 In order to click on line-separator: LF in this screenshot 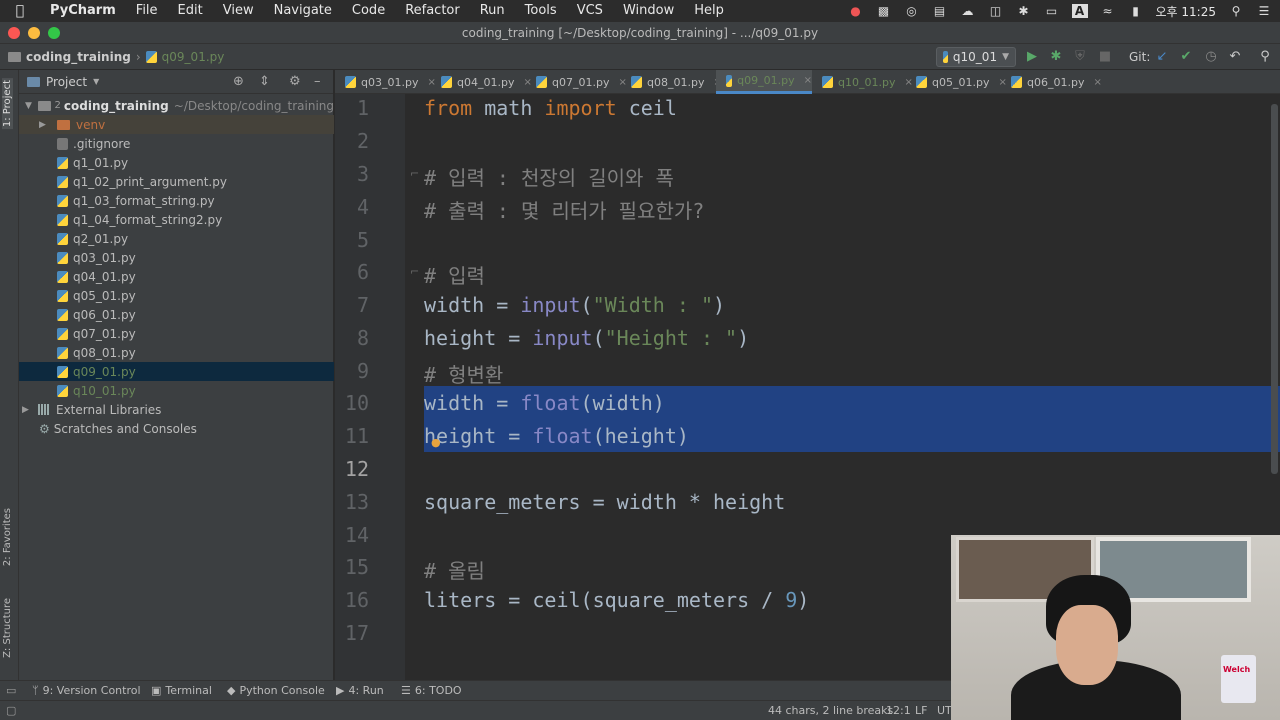, I will do `click(921, 710)`.